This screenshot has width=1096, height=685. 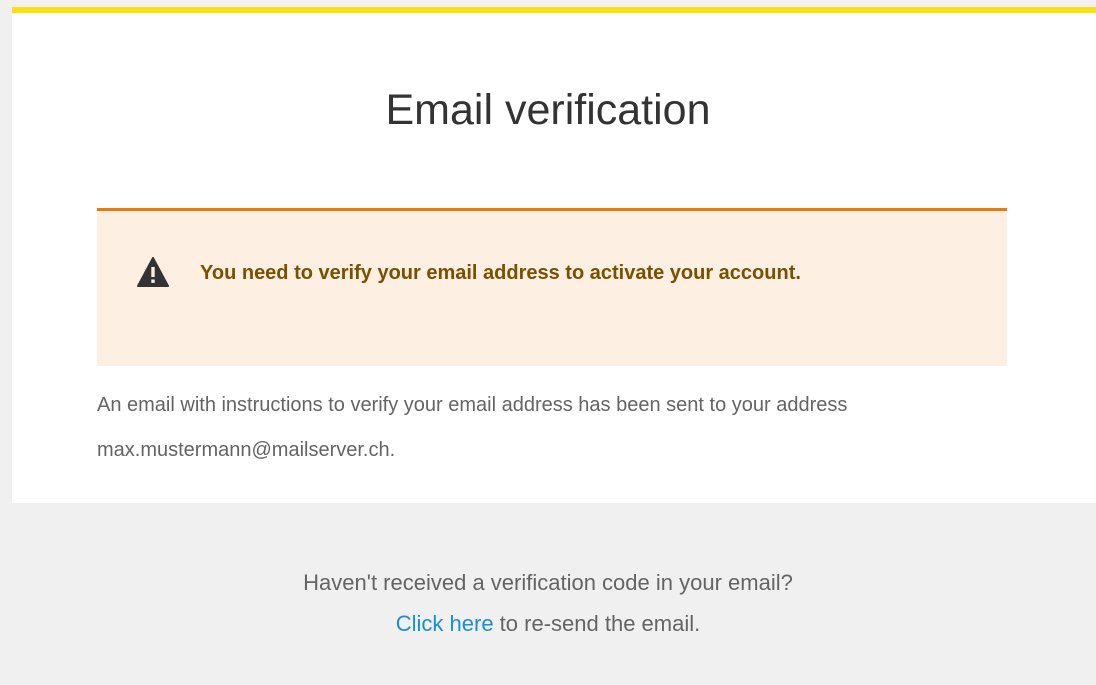 I want to click on page-title: Email verification, so click(x=548, y=110).